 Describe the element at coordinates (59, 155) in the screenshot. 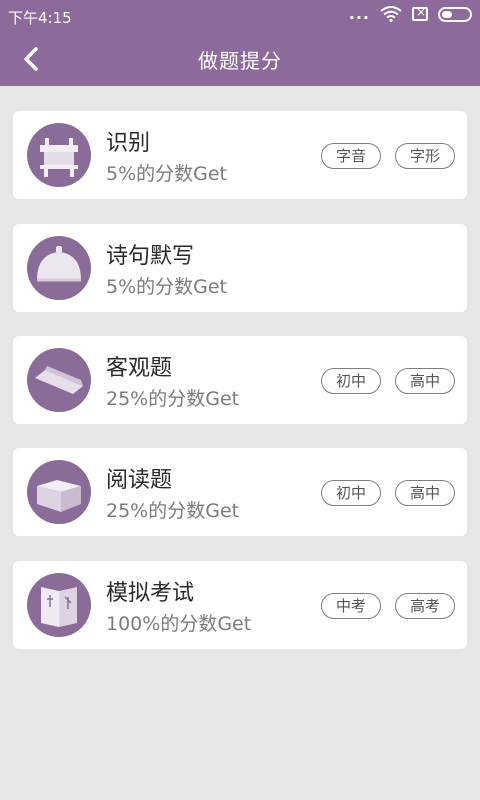

I see `bronze-vessel-icon` at that location.